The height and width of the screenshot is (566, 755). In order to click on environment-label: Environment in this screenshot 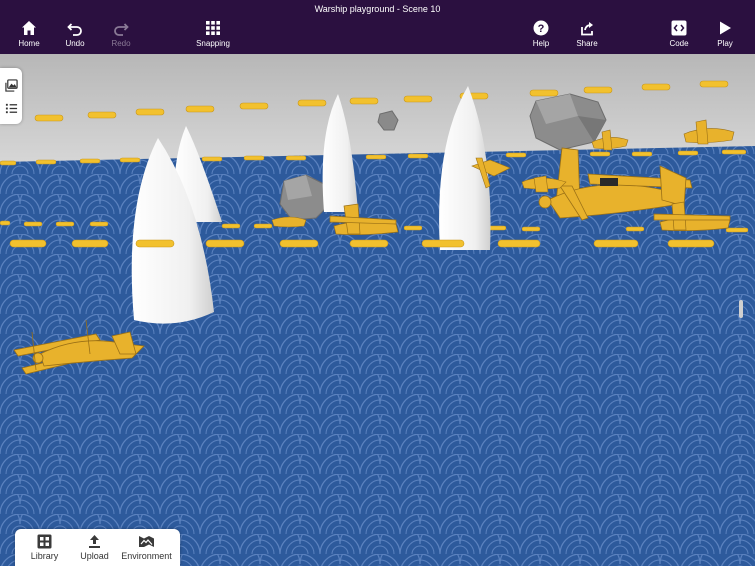, I will do `click(146, 556)`.